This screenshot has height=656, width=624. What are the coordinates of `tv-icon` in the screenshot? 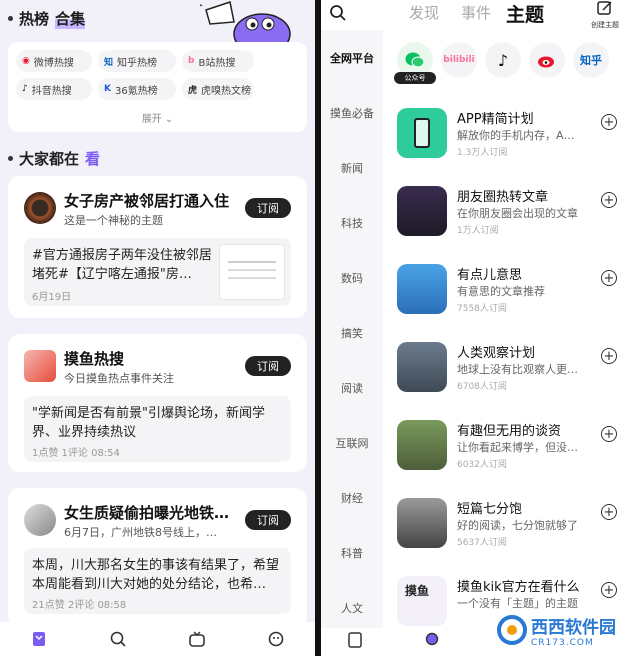 It's located at (197, 639).